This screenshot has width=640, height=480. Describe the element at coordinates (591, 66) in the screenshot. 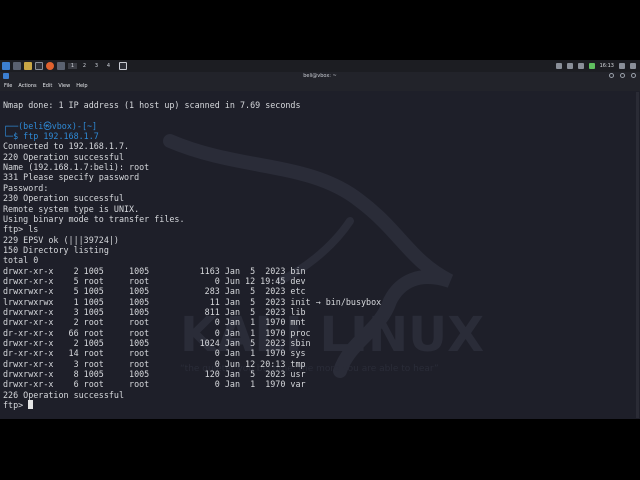

I see `battery-icon` at that location.